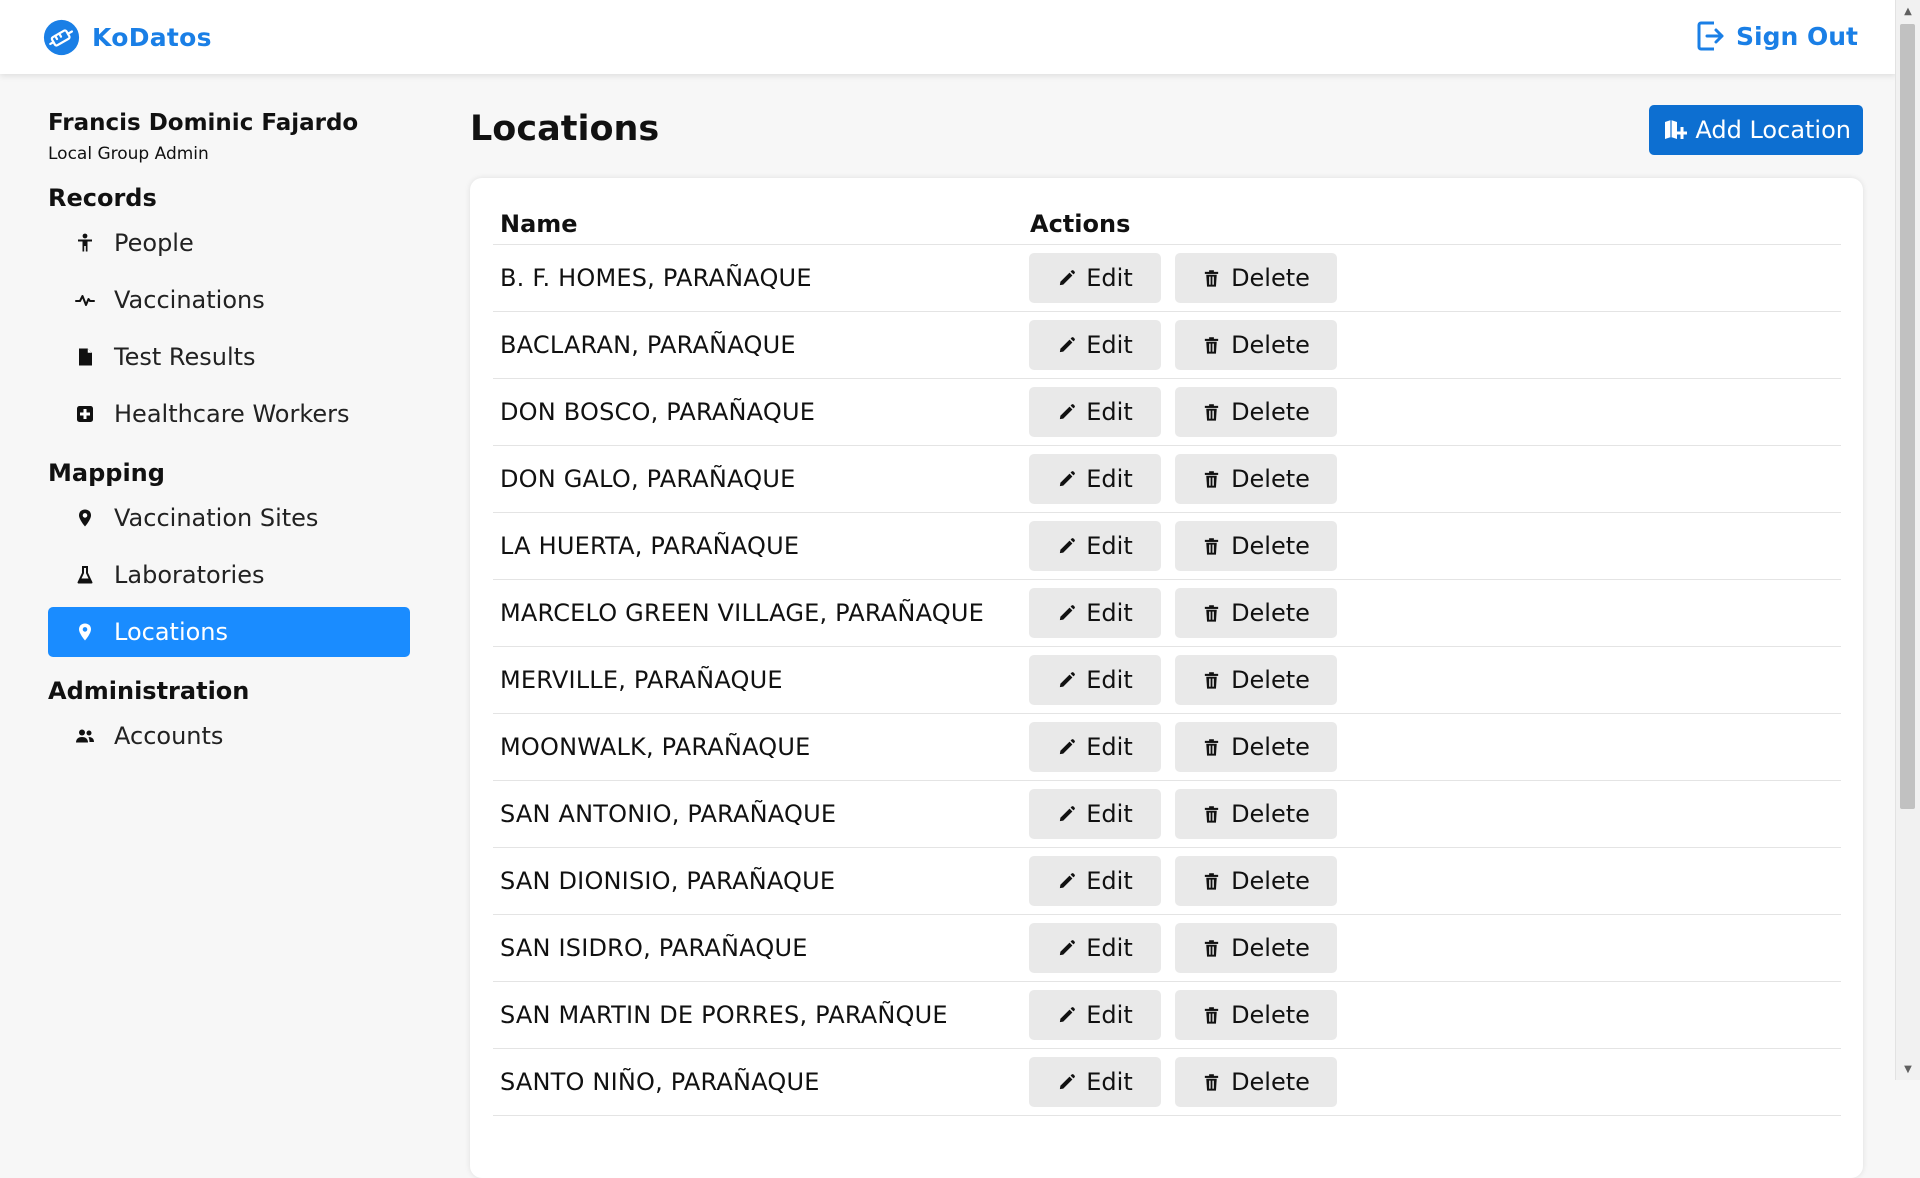  Describe the element at coordinates (185, 357) in the screenshot. I see `sidebar-item-label: Test Results` at that location.